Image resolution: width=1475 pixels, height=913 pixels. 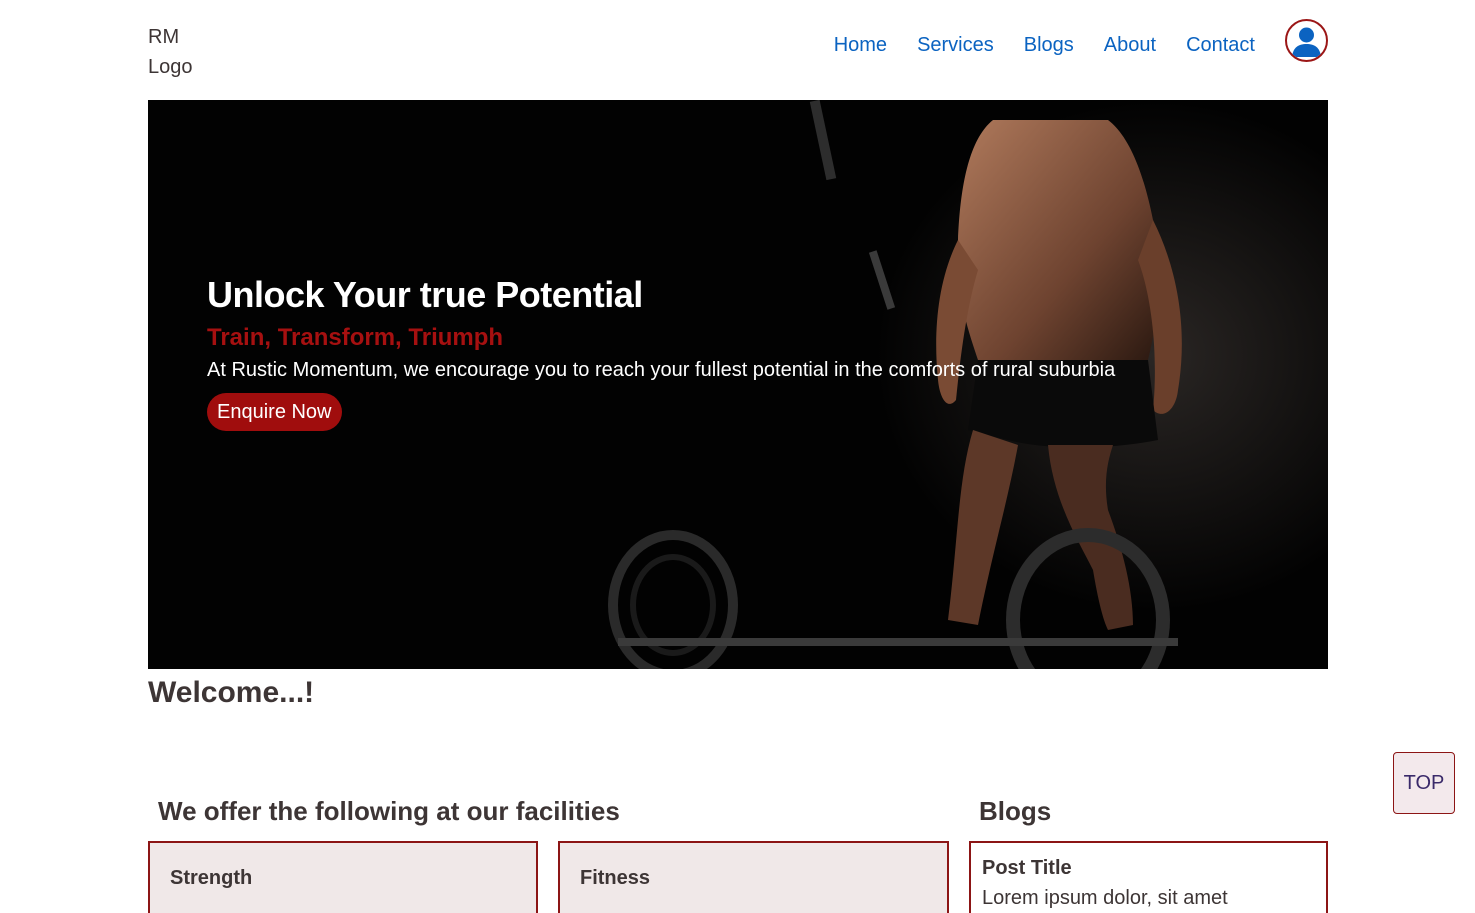 I want to click on nav-contact-link: Contact, so click(x=1220, y=45).